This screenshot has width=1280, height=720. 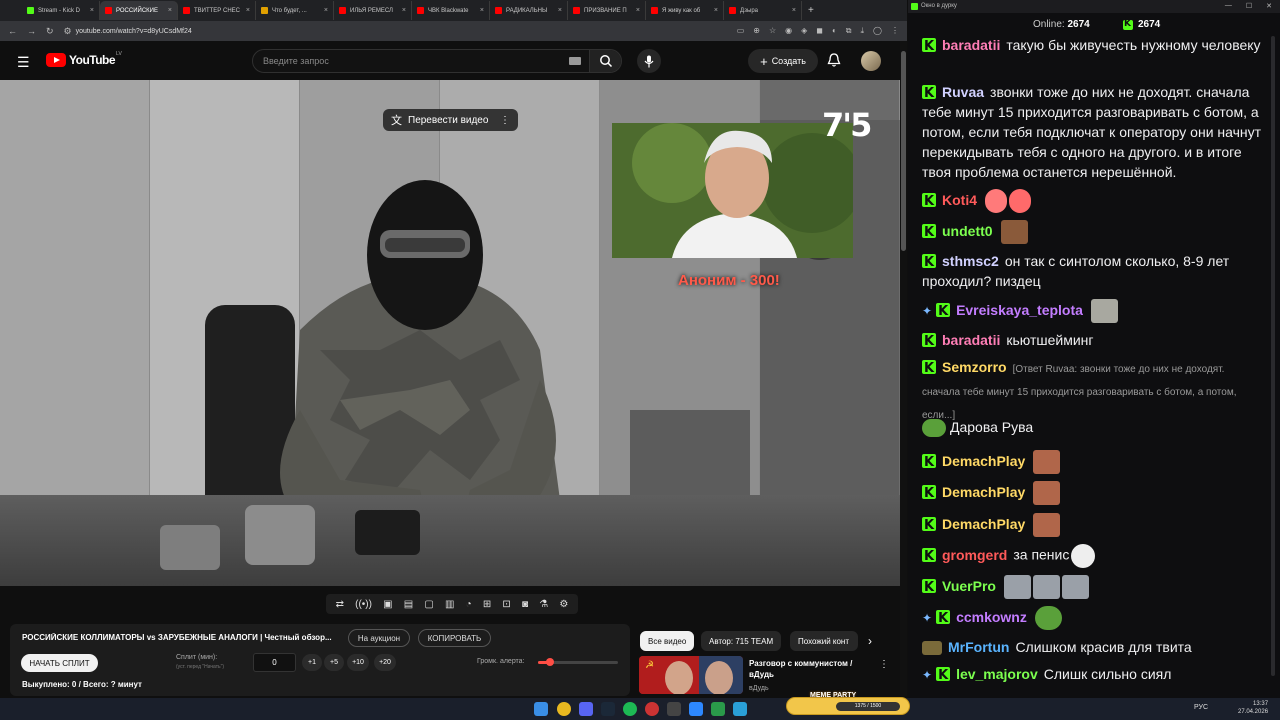 I want to click on scrollbar-thumb, so click(x=903, y=151).